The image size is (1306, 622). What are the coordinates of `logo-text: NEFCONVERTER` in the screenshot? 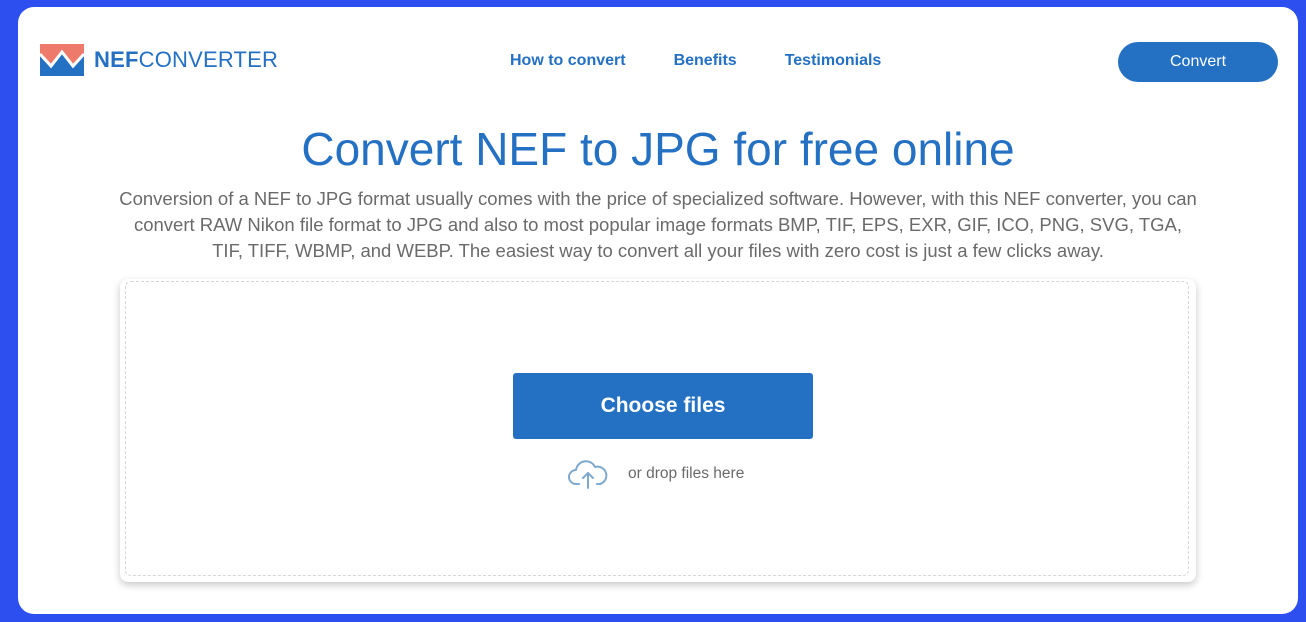 It's located at (186, 59).